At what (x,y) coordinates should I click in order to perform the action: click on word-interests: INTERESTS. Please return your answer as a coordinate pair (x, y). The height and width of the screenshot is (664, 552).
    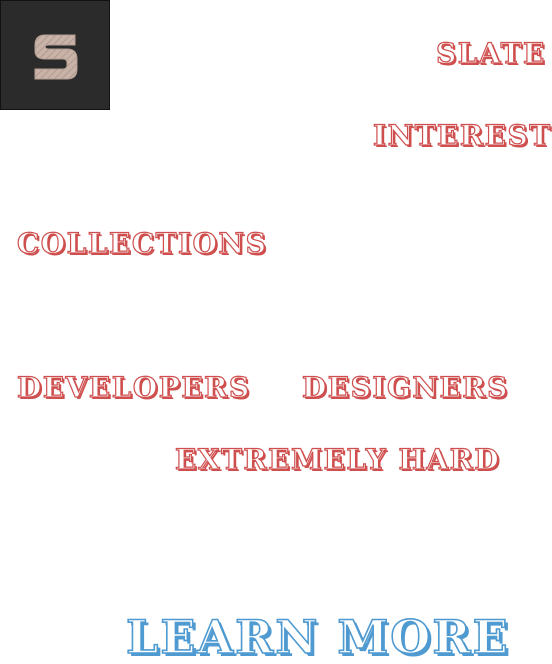
    Looking at the image, I should click on (462, 135).